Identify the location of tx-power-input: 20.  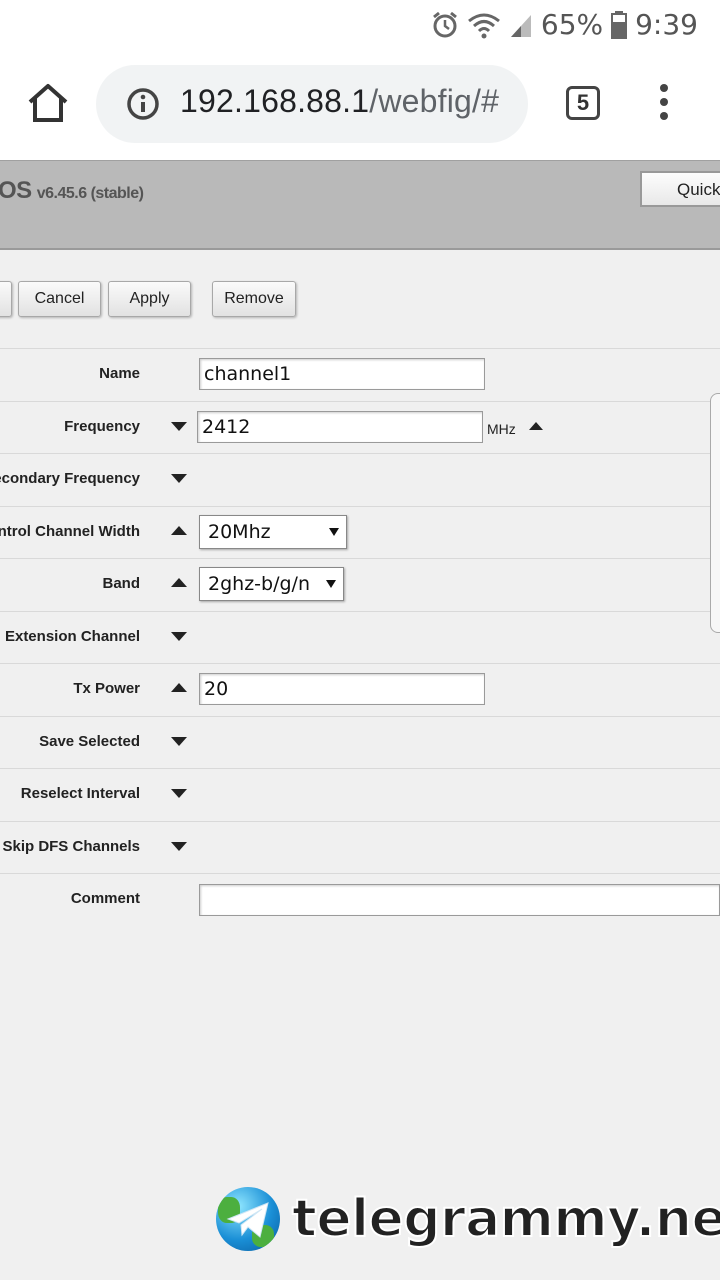
(342, 689).